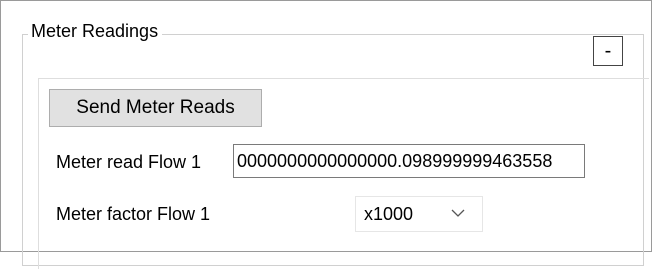 The width and height of the screenshot is (652, 269). Describe the element at coordinates (129, 162) in the screenshot. I see `meter-read-label: Meter read Flow 1` at that location.